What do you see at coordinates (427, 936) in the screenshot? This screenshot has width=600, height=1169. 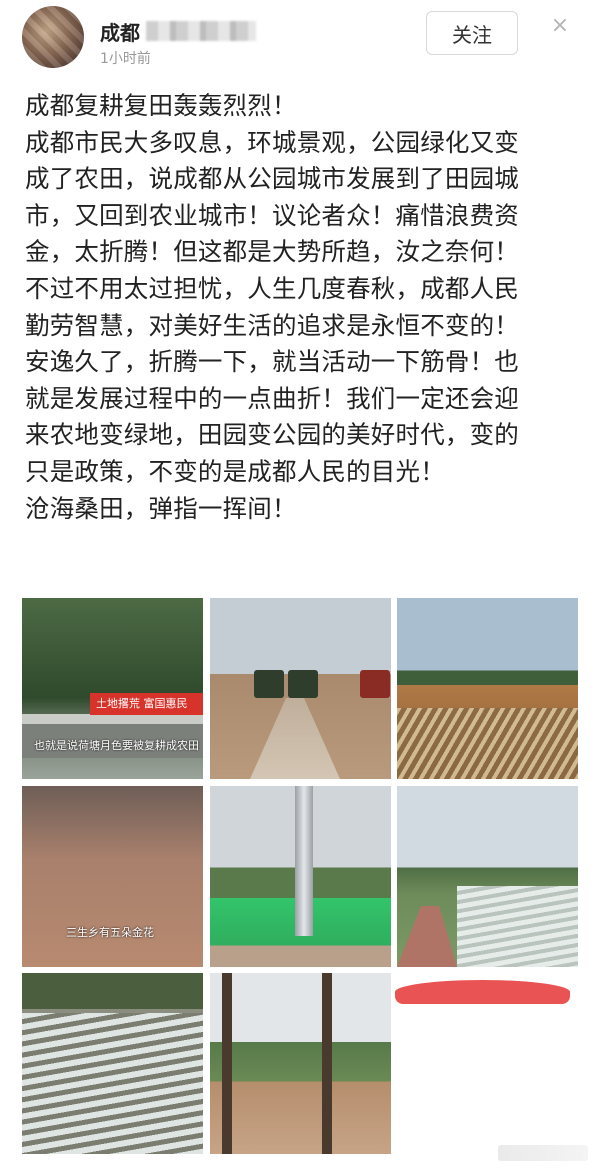 I see `red-path` at bounding box center [427, 936].